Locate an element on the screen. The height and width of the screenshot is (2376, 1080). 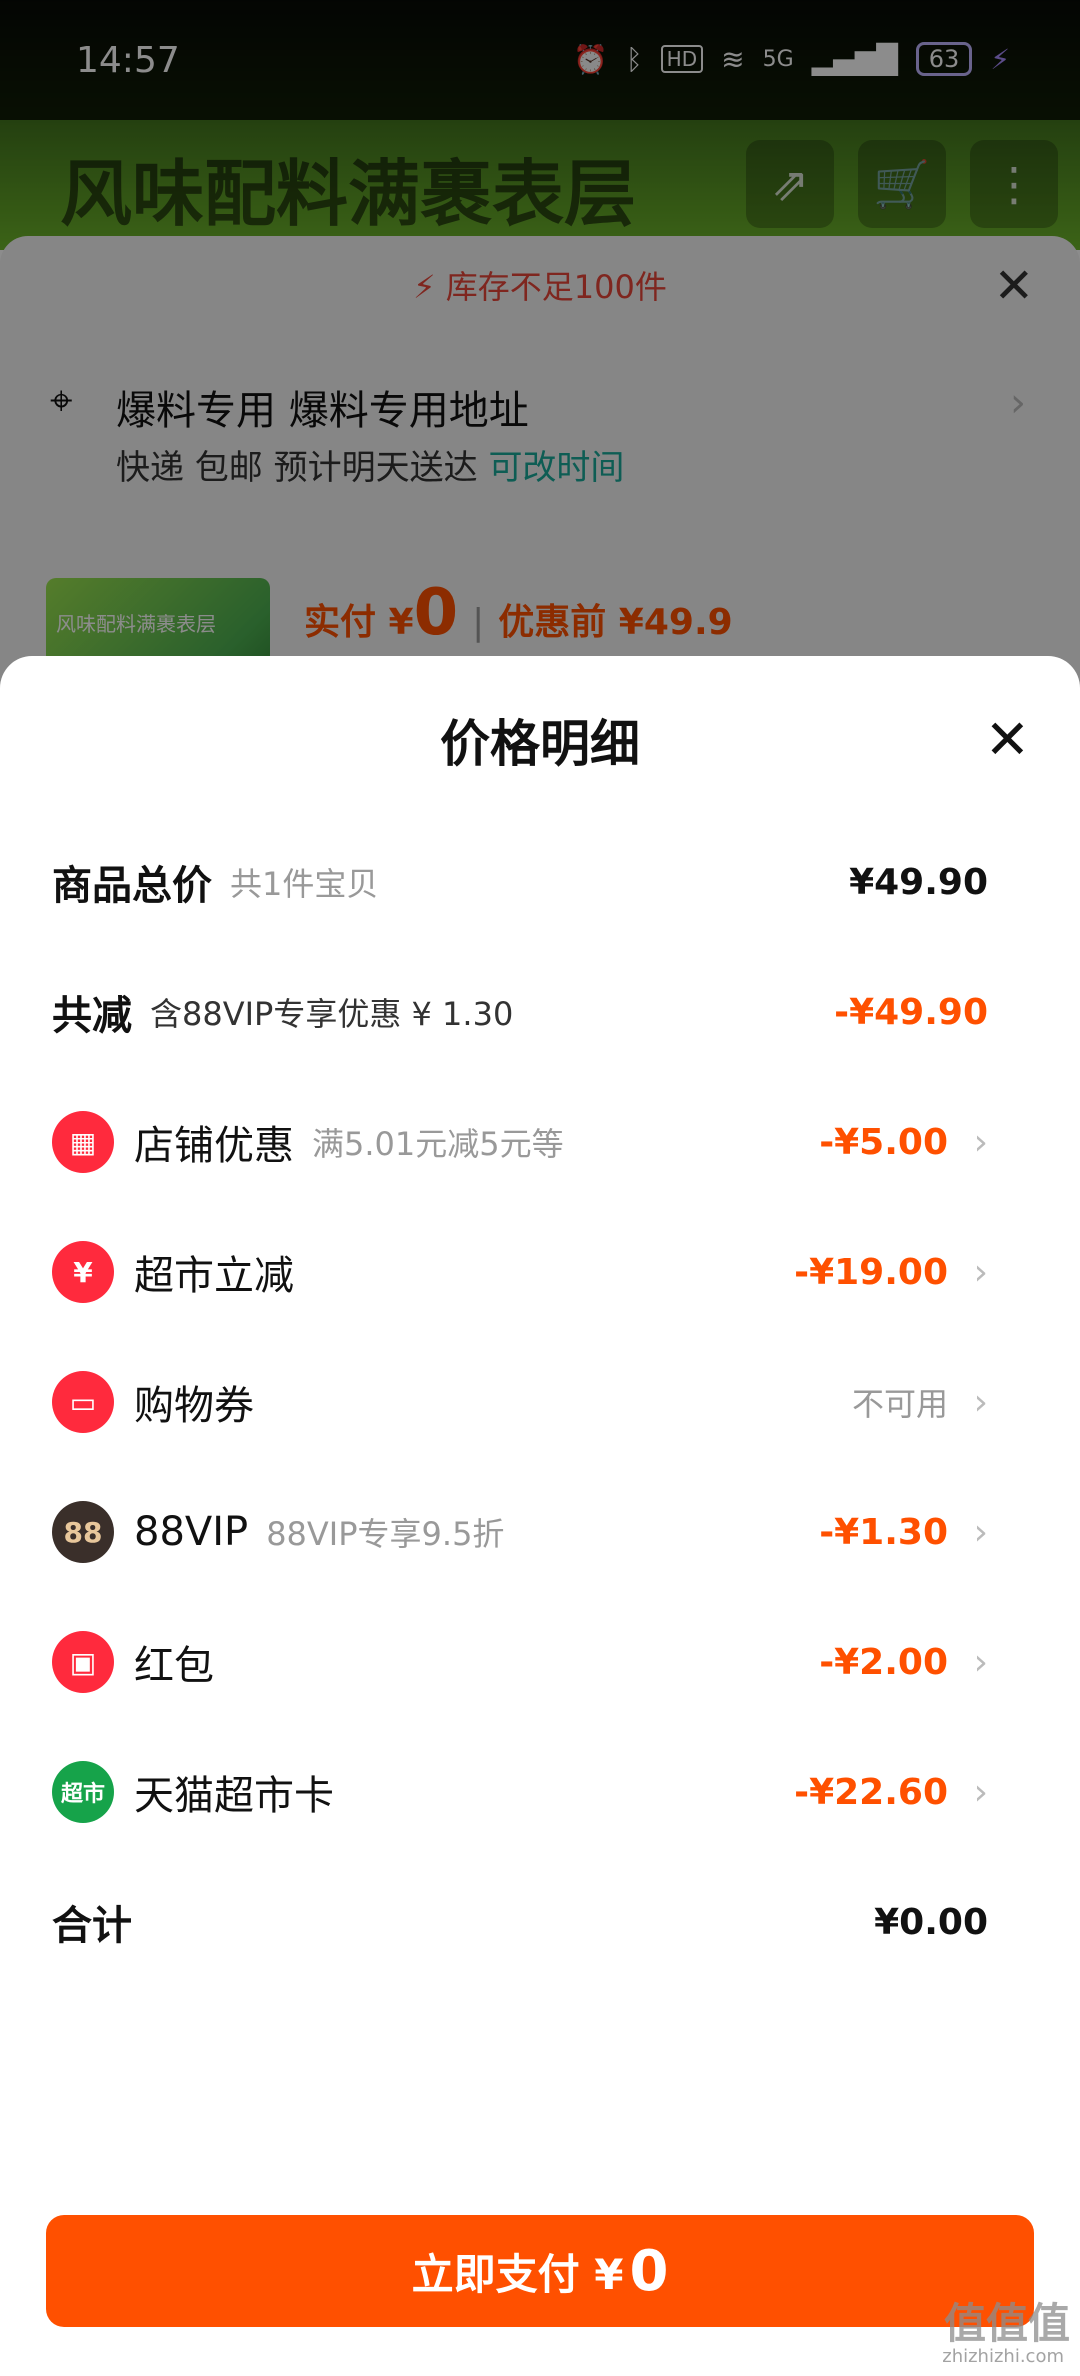
row-sub: 共1件宝贝 is located at coordinates (304, 884).